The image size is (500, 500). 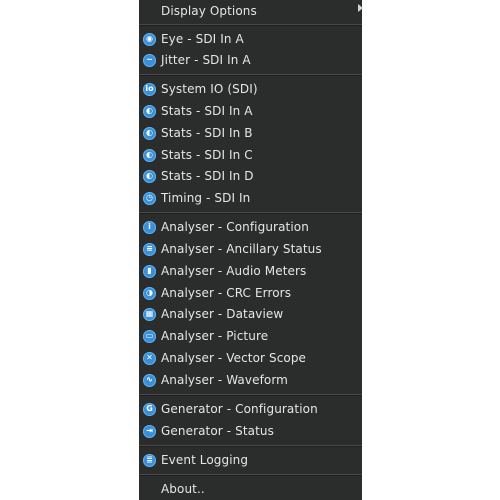 What do you see at coordinates (149, 314) in the screenshot?
I see `grid-icon: ▦` at bounding box center [149, 314].